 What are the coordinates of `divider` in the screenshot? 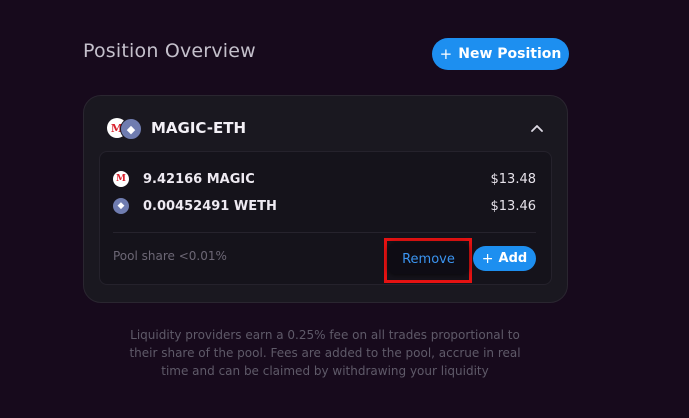 It's located at (324, 232).